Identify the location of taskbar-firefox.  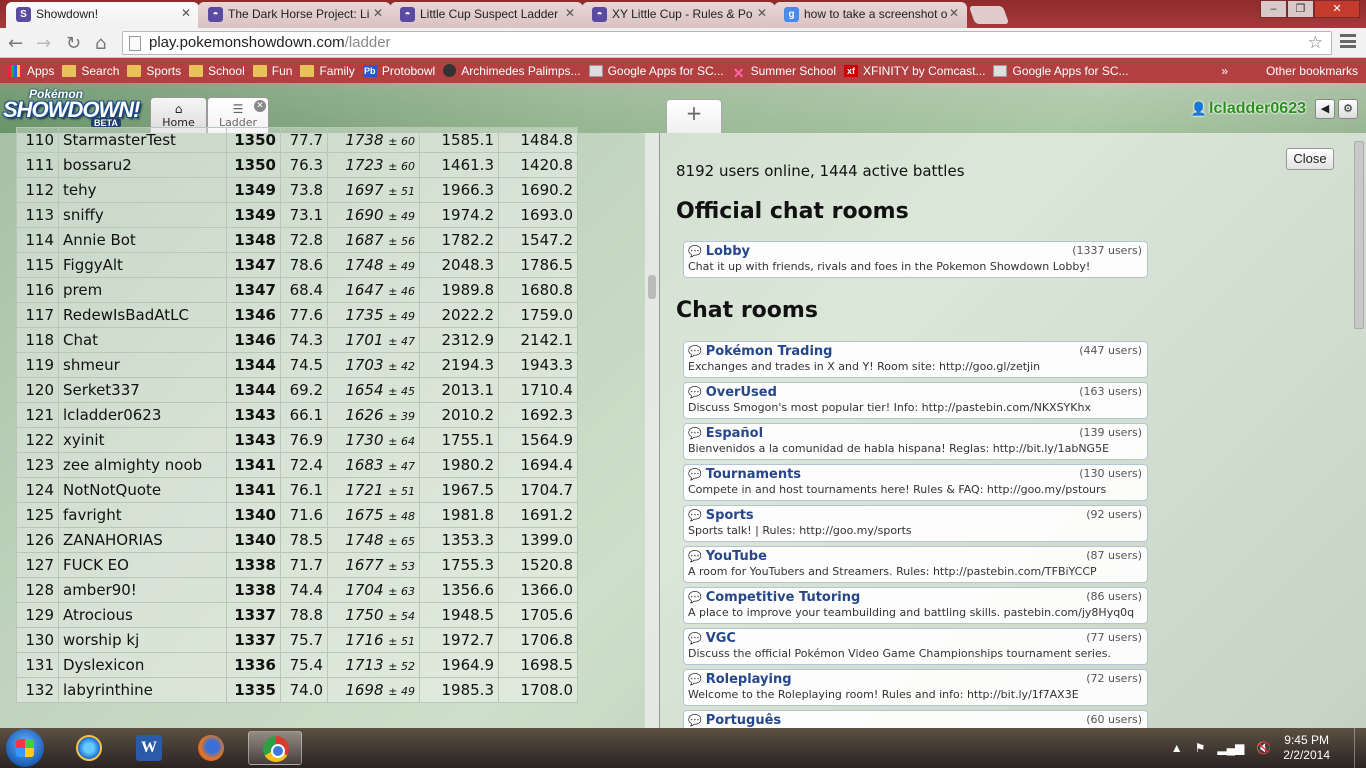
(211, 748).